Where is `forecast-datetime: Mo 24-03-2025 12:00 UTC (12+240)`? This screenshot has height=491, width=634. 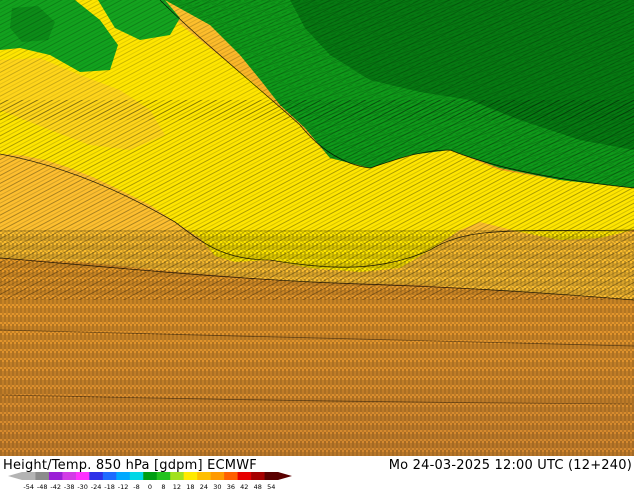 forecast-datetime: Mo 24-03-2025 12:00 UTC (12+240) is located at coordinates (510, 465).